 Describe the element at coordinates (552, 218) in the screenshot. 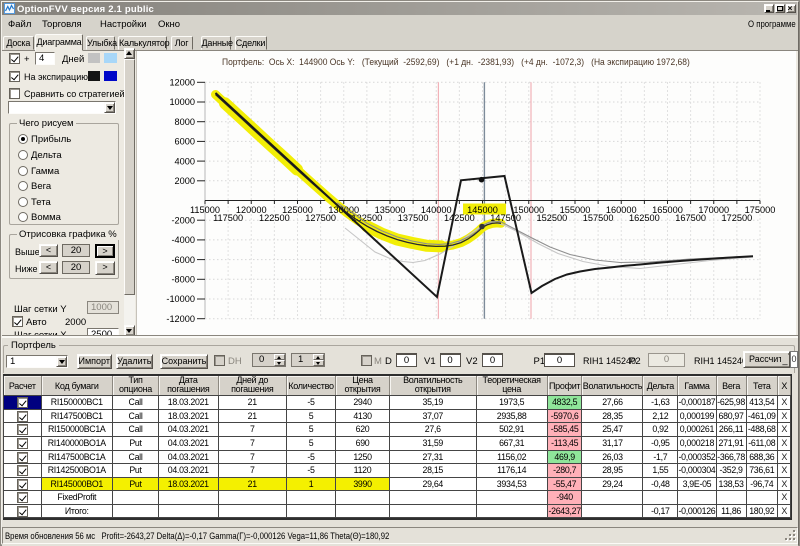

I see `svg-text: 152500` at that location.